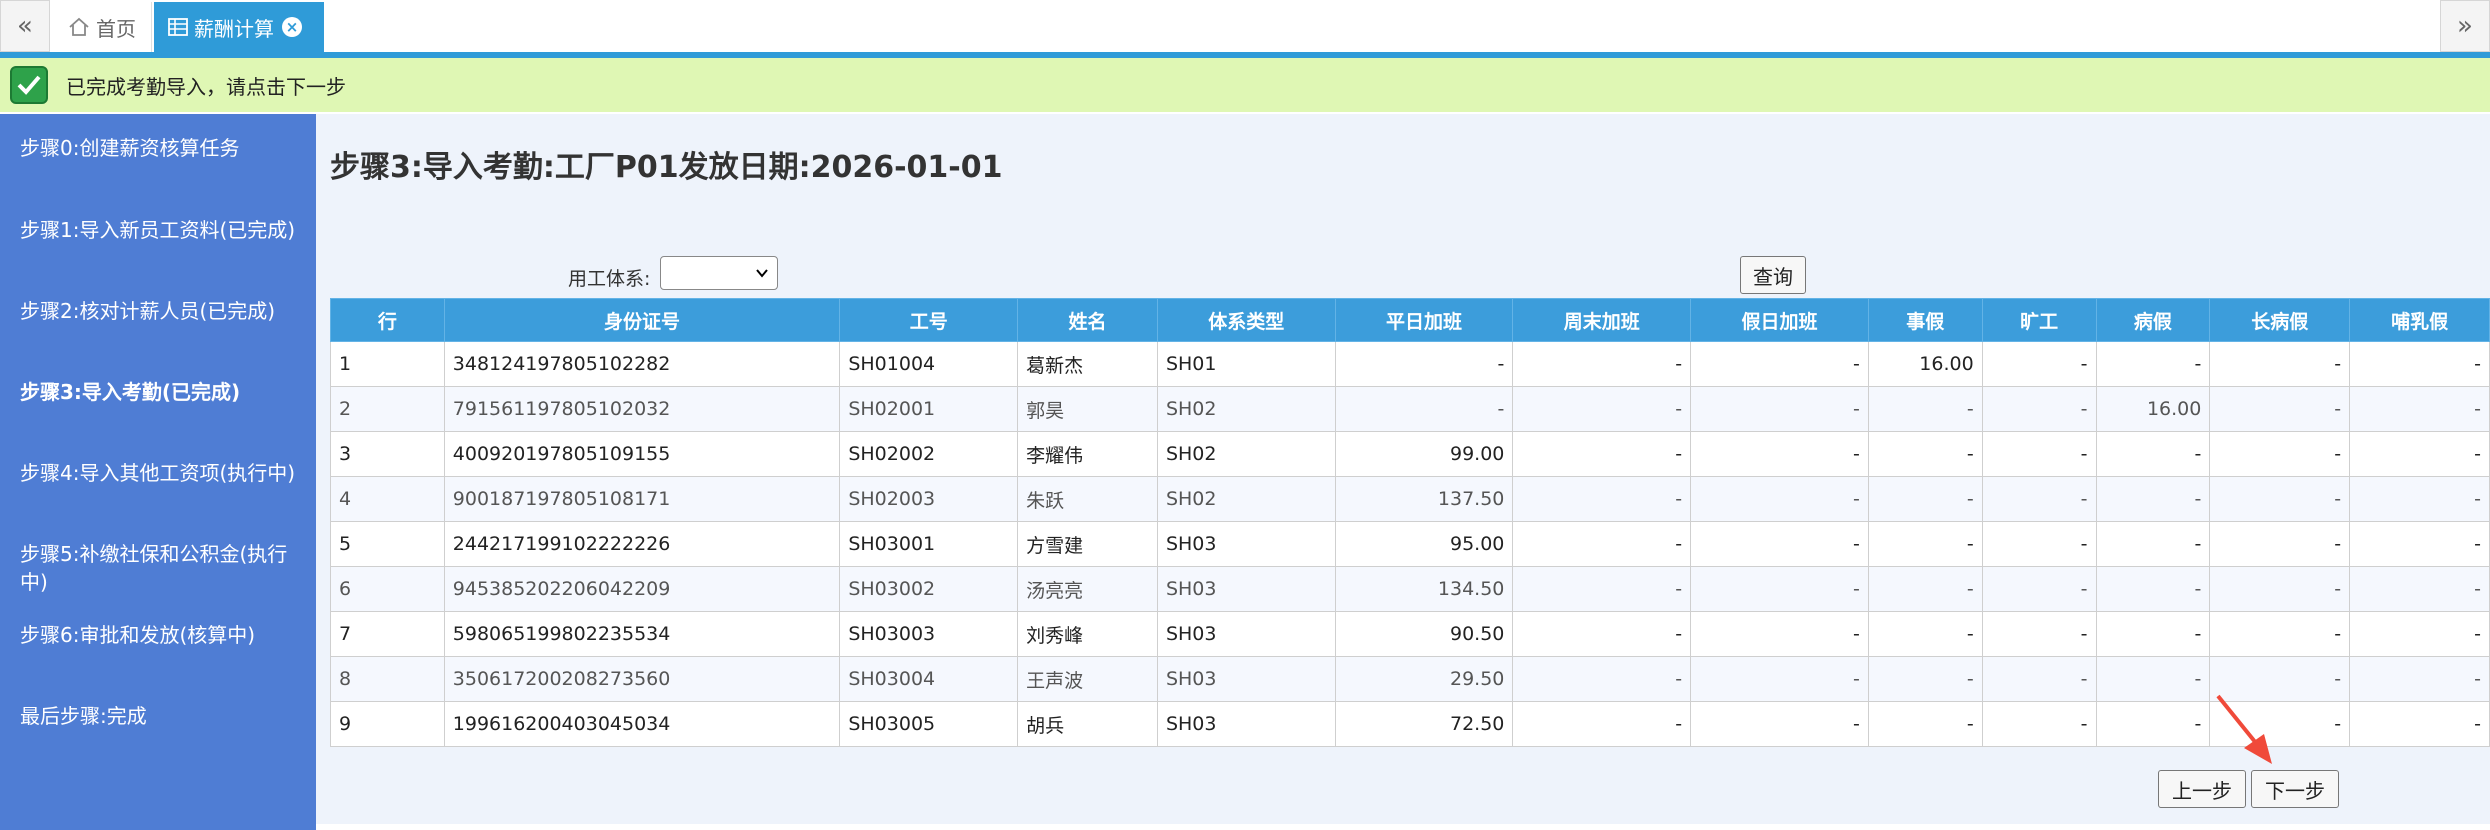  I want to click on scroll-tabs-right-button: », so click(2465, 26).